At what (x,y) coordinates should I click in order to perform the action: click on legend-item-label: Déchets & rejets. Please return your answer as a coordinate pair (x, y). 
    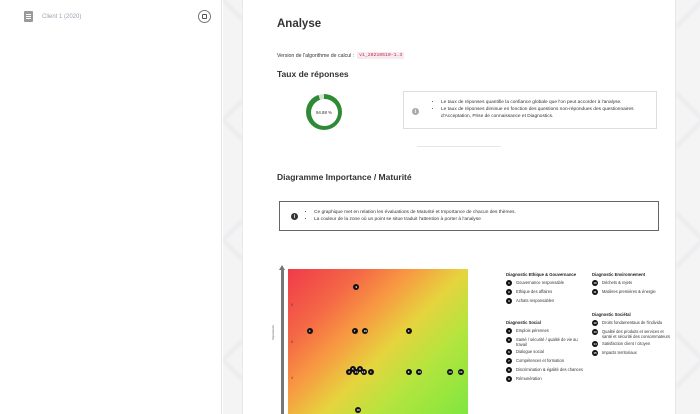
    Looking at the image, I should click on (617, 282).